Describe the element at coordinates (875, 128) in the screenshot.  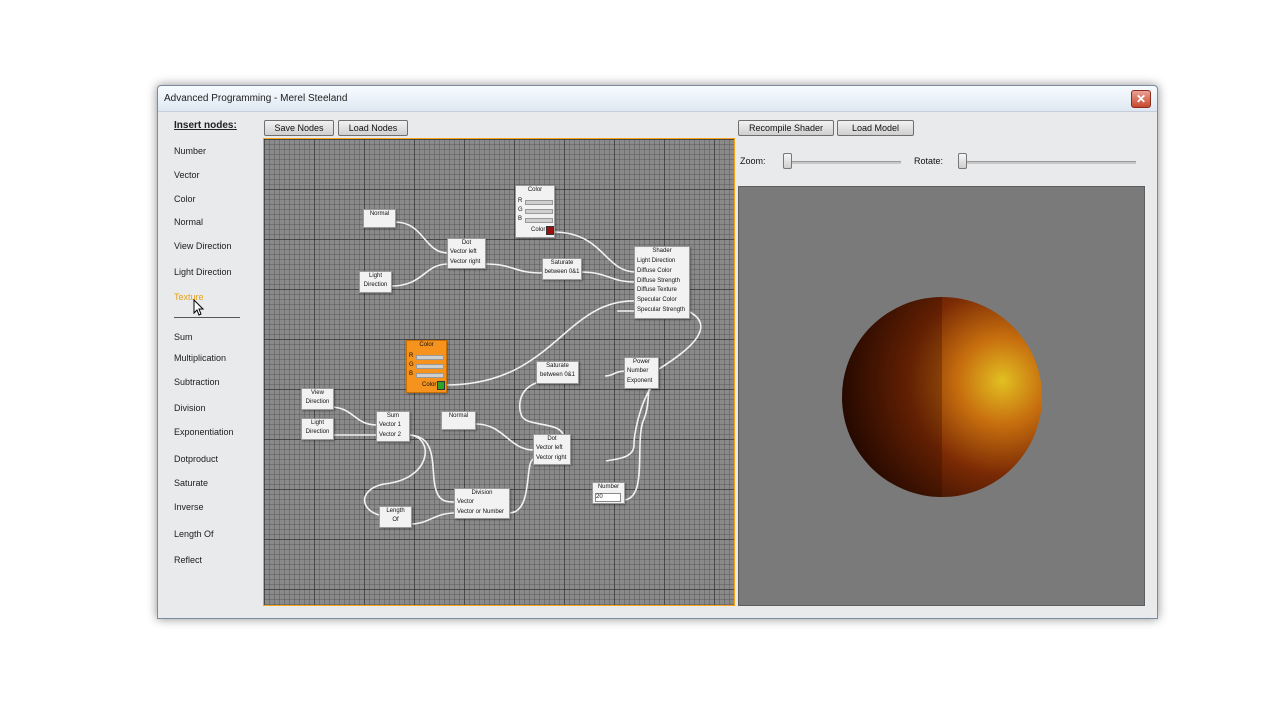
I see `load-model-button: Load Model` at that location.